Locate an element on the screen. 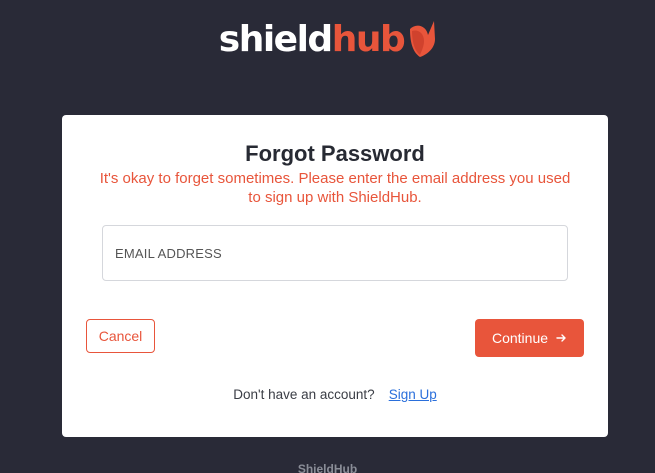 The image size is (655, 473). signup-prompt-text: Don't have an account? is located at coordinates (304, 394).